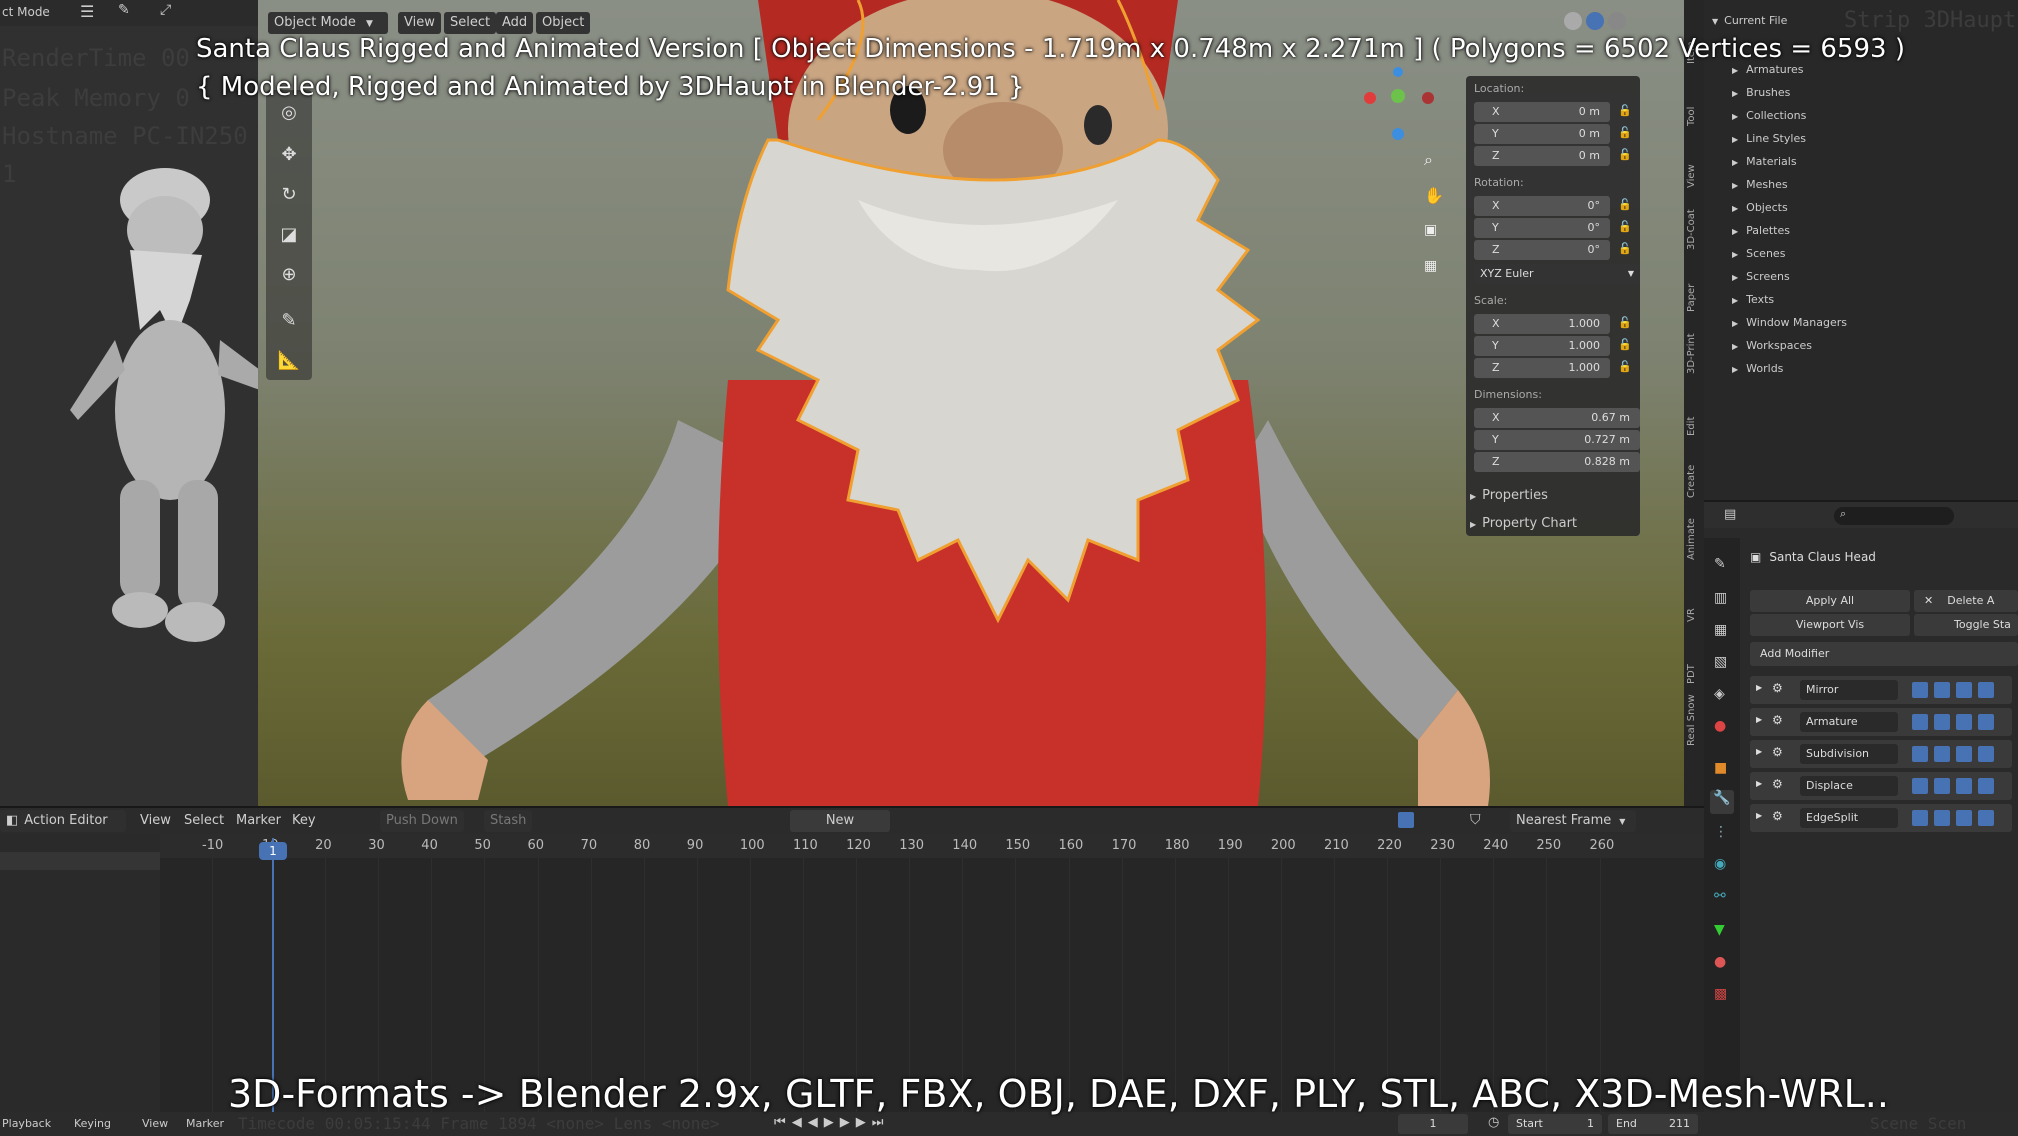 The height and width of the screenshot is (1136, 2018). Describe the element at coordinates (1966, 625) in the screenshot. I see `toggle-stack-button: Toggle Sta` at that location.